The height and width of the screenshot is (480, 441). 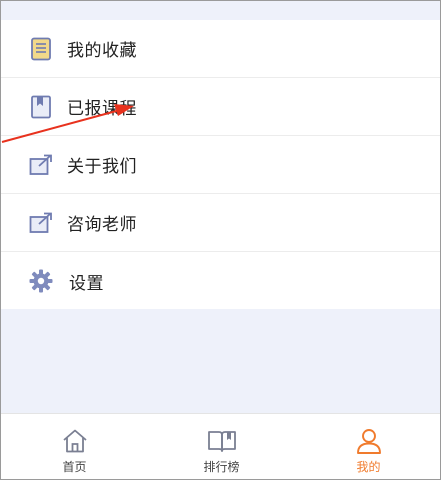 What do you see at coordinates (220, 49) in the screenshot?
I see `menu-item-favorites: 我的收藏` at bounding box center [220, 49].